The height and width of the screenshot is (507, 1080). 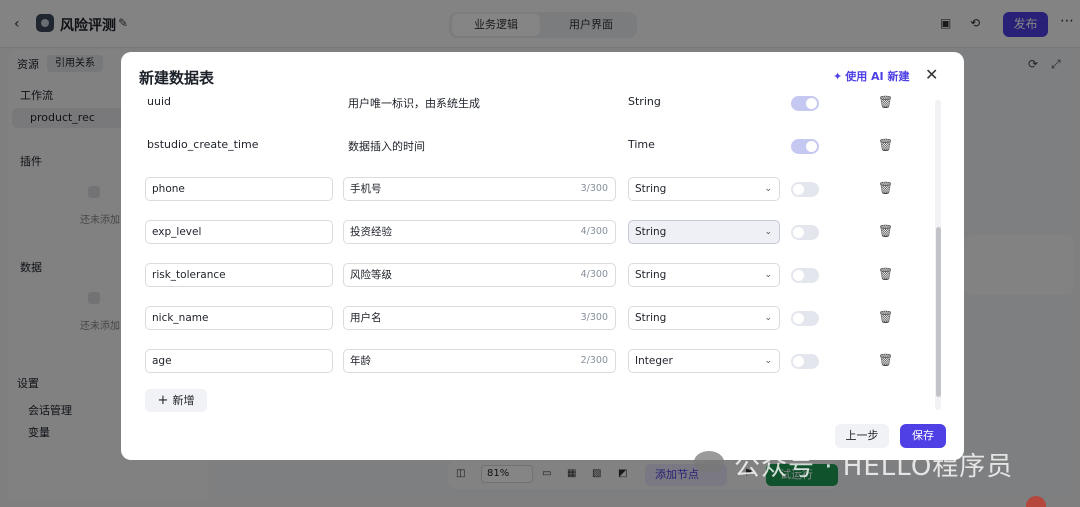 What do you see at coordinates (654, 361) in the screenshot?
I see `field-type-value: Integer` at bounding box center [654, 361].